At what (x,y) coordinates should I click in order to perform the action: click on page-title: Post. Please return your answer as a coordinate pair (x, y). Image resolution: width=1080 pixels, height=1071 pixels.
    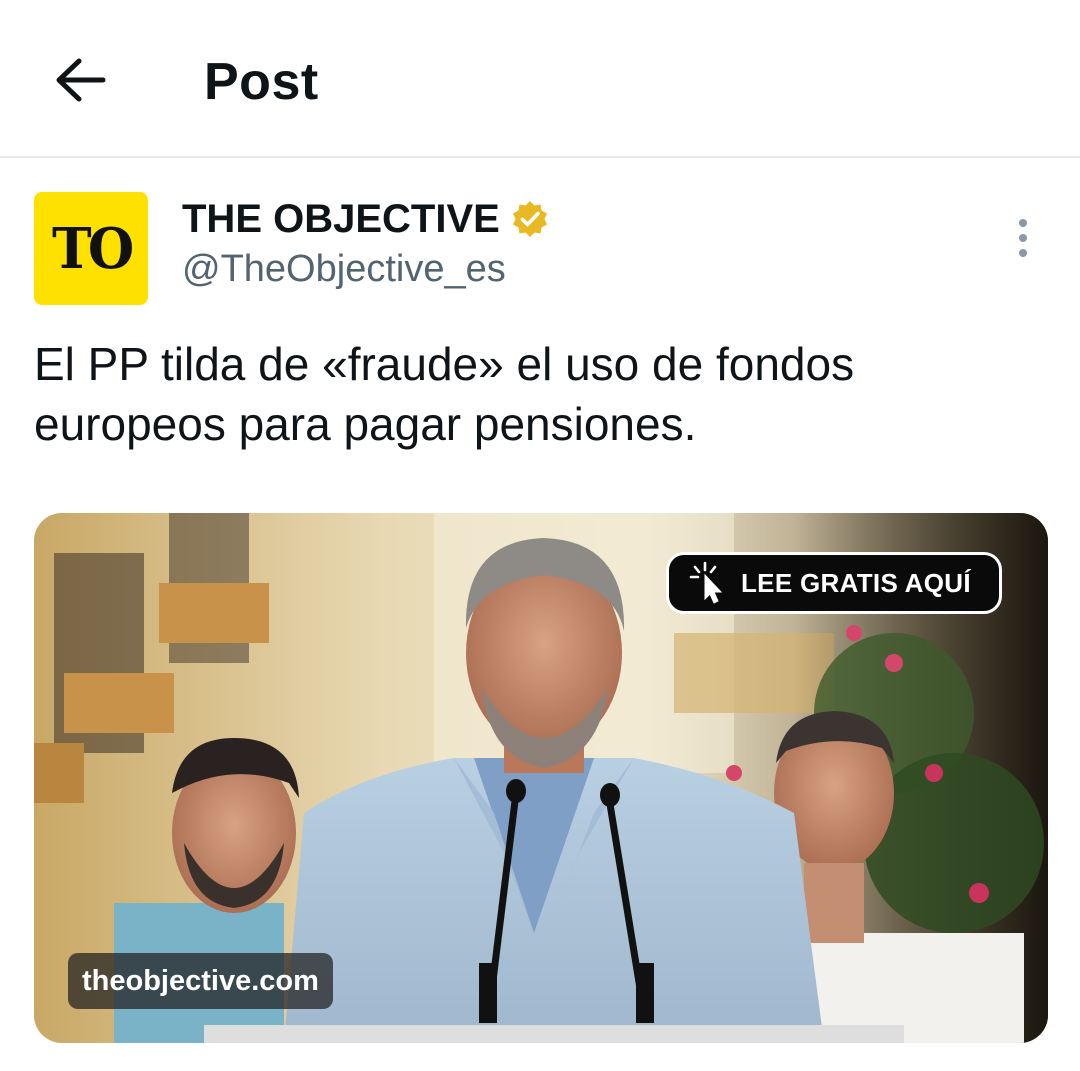
    Looking at the image, I should click on (261, 82).